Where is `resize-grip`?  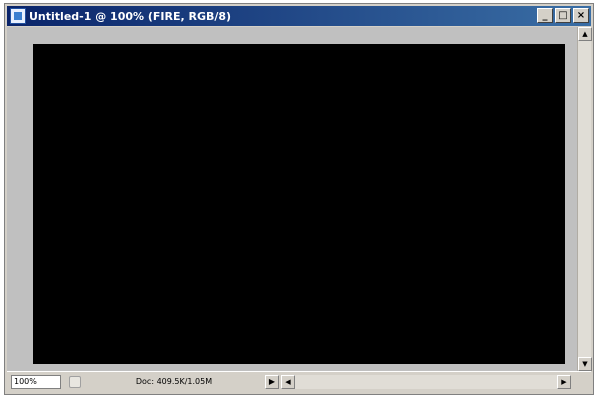 resize-grip is located at coordinates (584, 385).